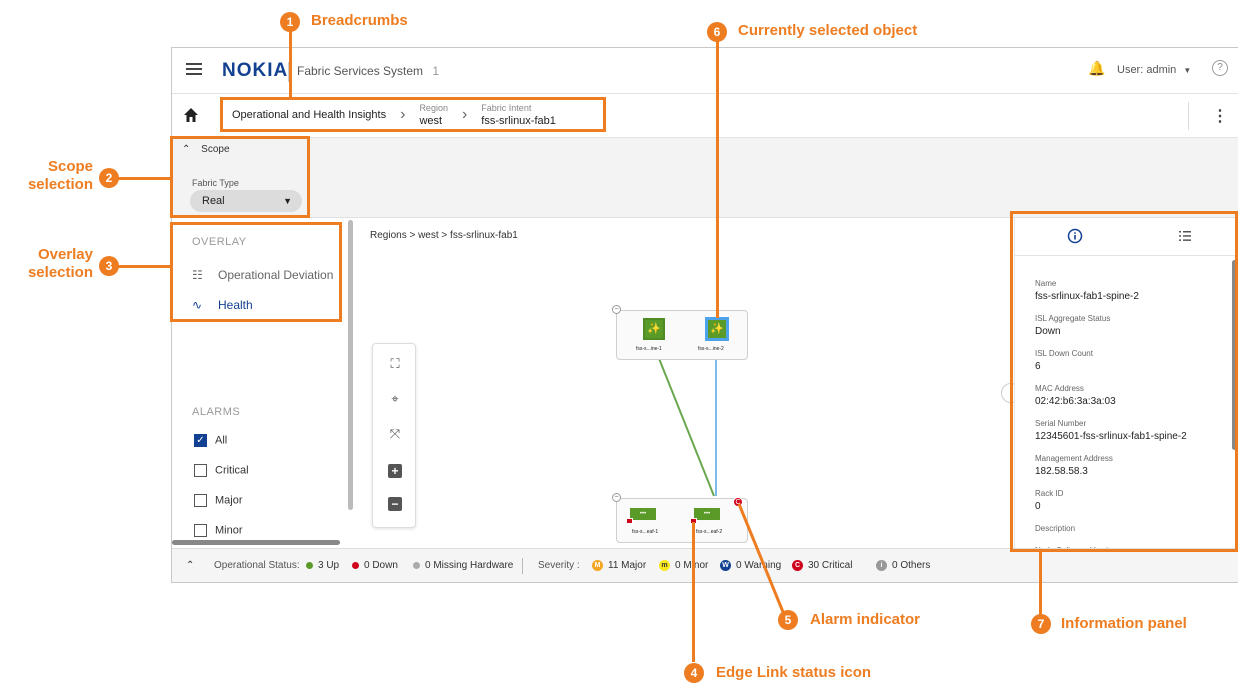  What do you see at coordinates (190, 565) in the screenshot?
I see `chevron-up-icon: ⌃` at bounding box center [190, 565].